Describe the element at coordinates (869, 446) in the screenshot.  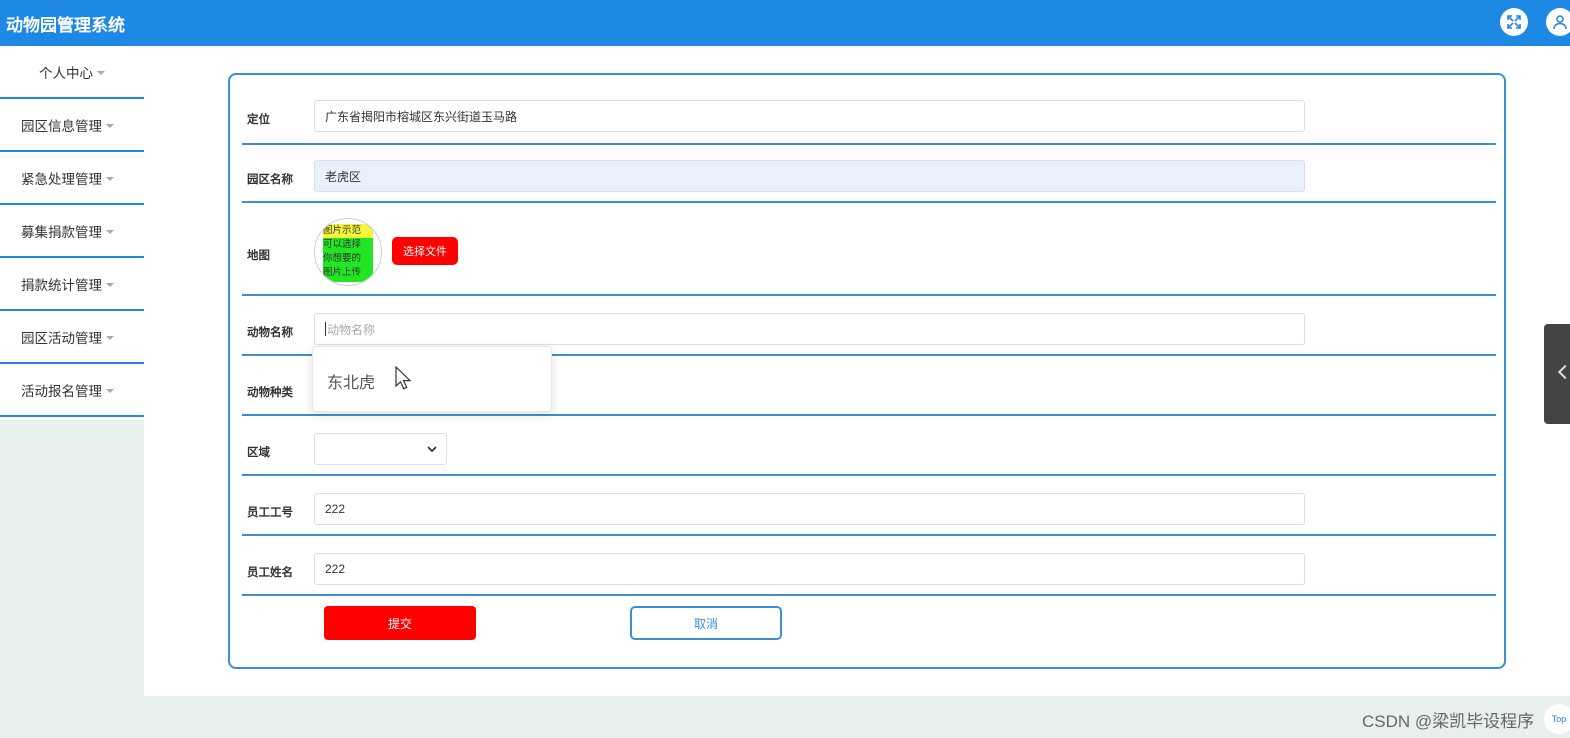
I see `form-row-area: 区域` at that location.